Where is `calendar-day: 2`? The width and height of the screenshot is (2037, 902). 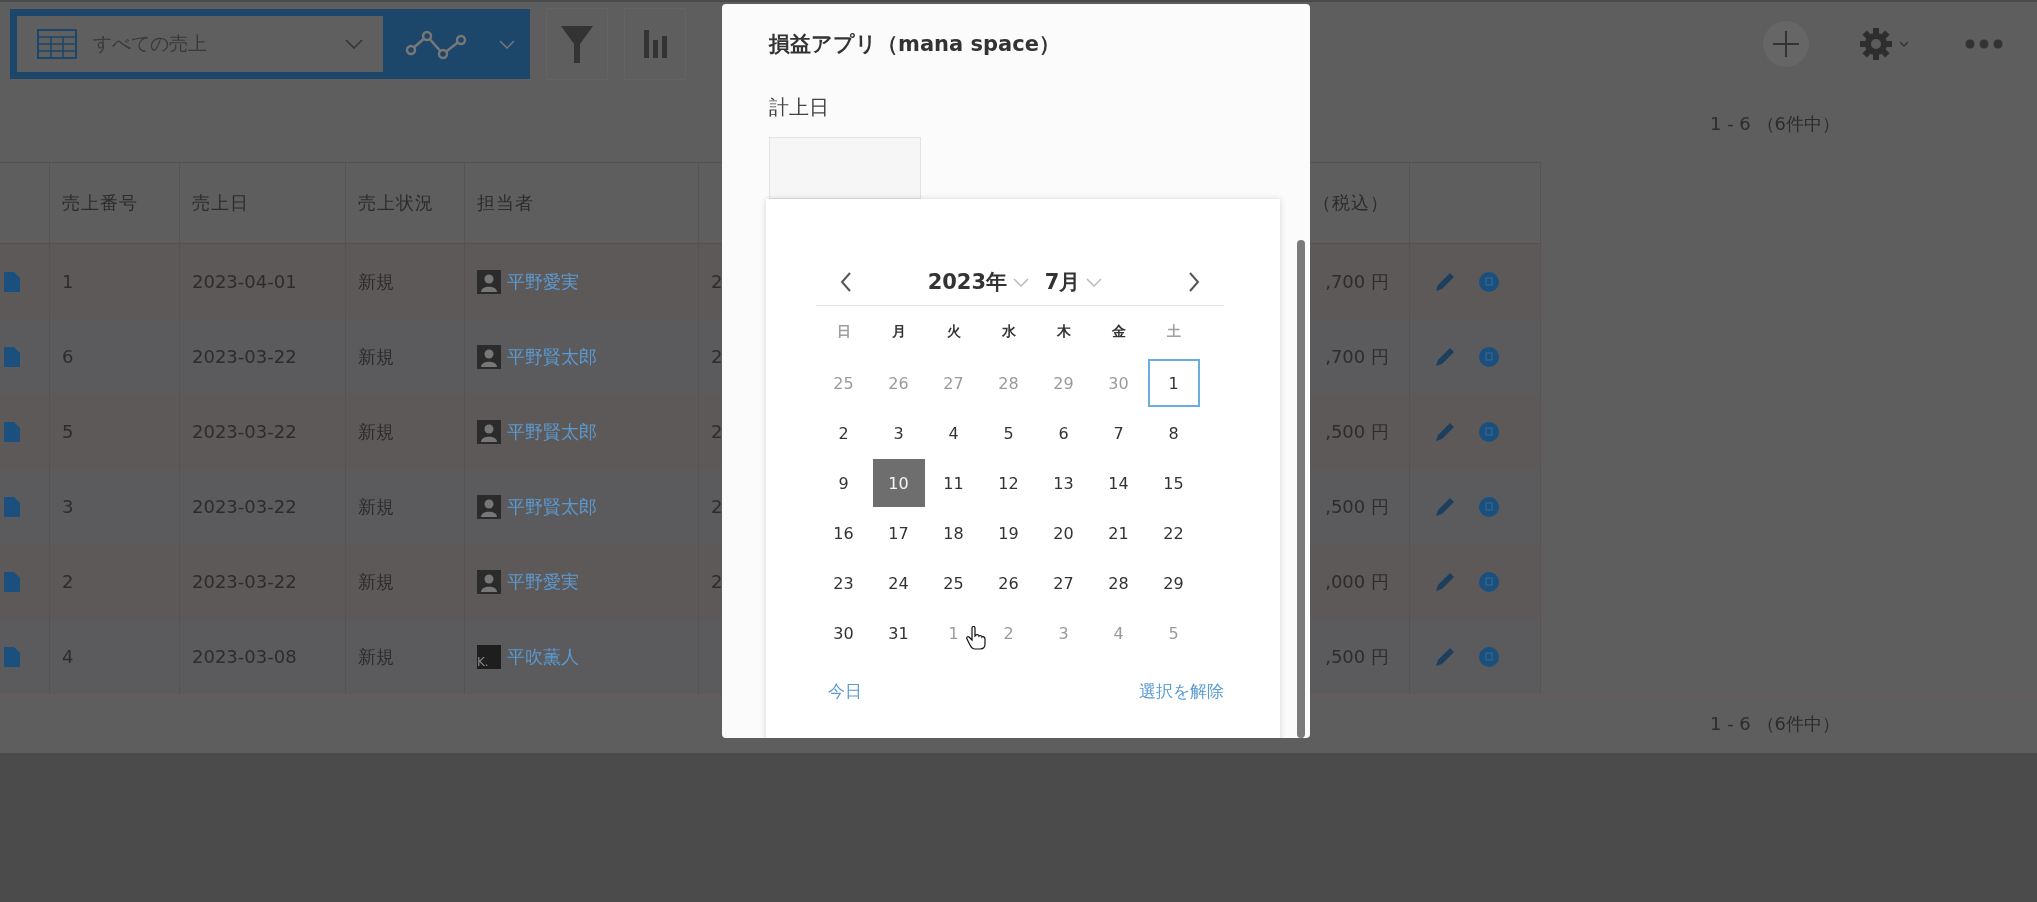 calendar-day: 2 is located at coordinates (843, 433).